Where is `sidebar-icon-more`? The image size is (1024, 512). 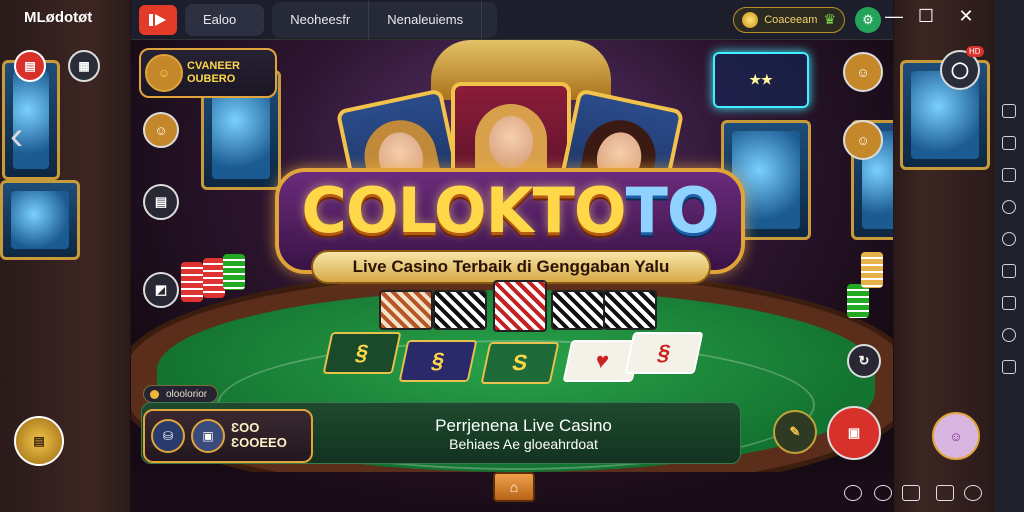 sidebar-icon-more is located at coordinates (1009, 367).